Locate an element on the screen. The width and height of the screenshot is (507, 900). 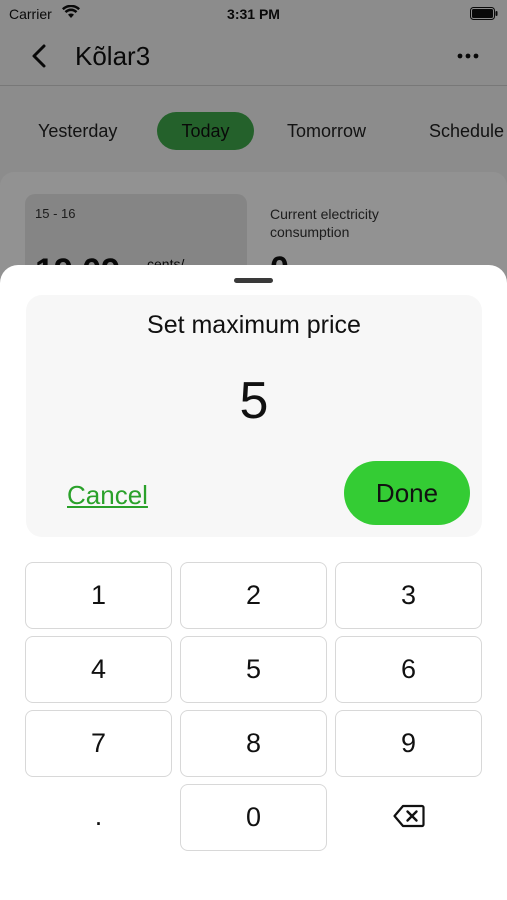
sheet-title: Set maximum price is located at coordinates (254, 325).